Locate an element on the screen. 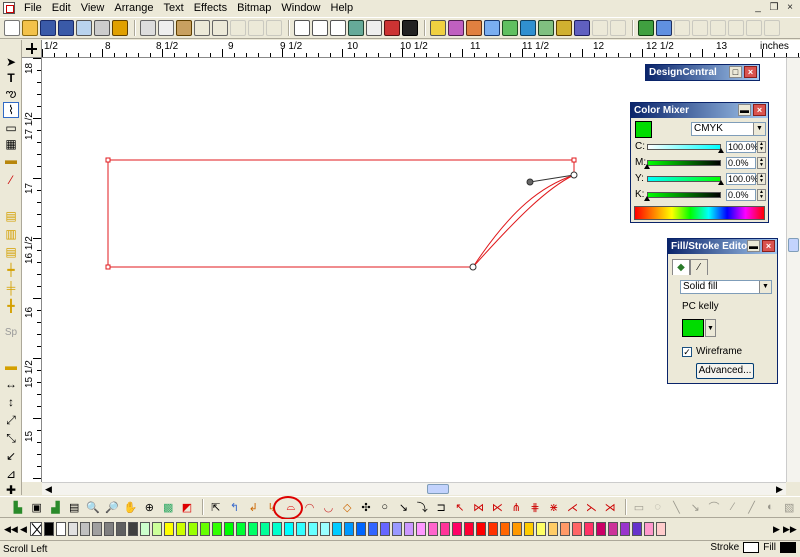 This screenshot has height=557, width=800. node-symmetric-icon: ⋉ is located at coordinates (498, 507).